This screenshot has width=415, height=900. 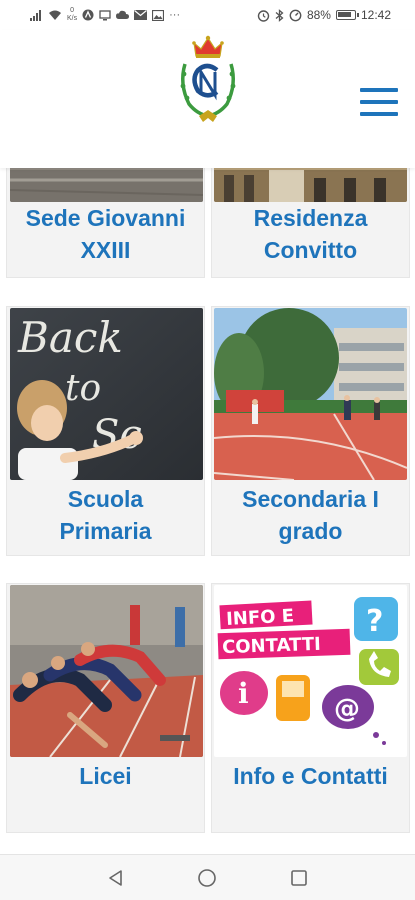 I want to click on card-label-line1: Scuola, so click(x=105, y=499).